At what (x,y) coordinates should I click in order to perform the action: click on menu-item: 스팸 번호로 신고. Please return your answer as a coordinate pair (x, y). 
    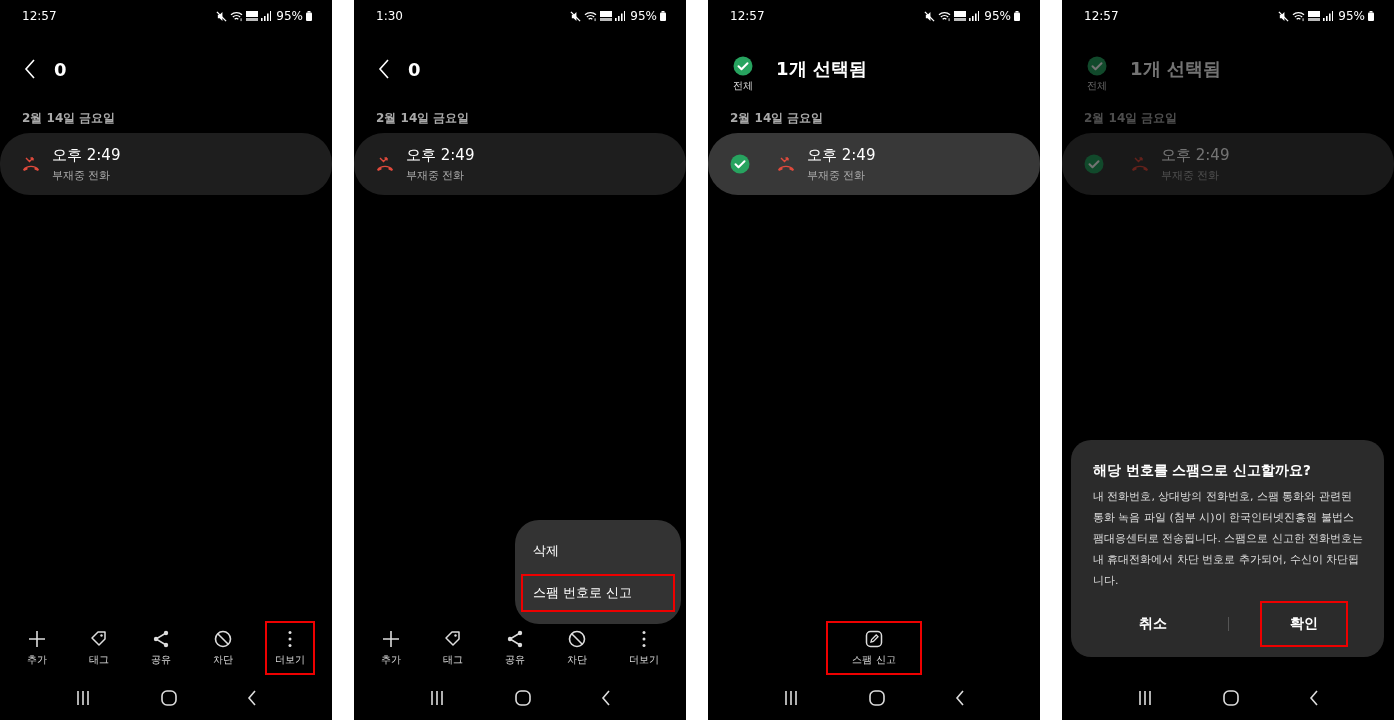
    Looking at the image, I should click on (598, 593).